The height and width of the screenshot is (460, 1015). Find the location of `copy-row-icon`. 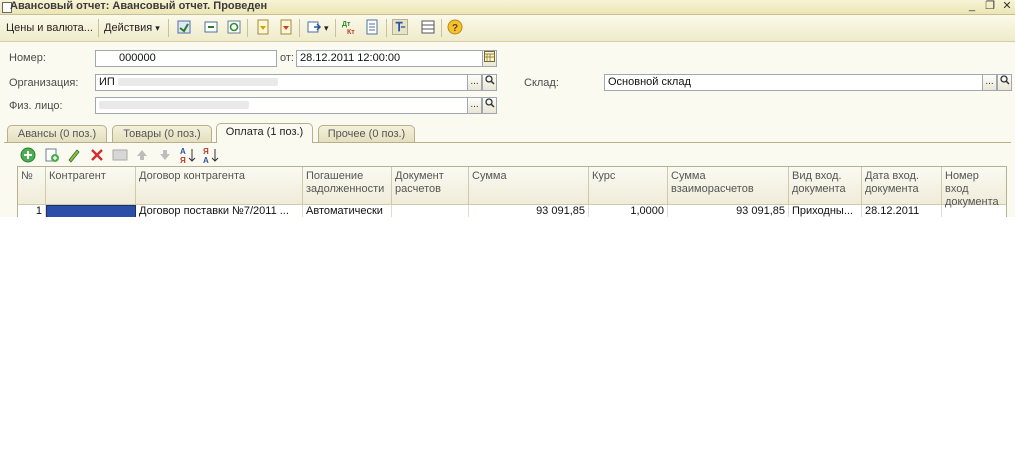

copy-row-icon is located at coordinates (52, 155).